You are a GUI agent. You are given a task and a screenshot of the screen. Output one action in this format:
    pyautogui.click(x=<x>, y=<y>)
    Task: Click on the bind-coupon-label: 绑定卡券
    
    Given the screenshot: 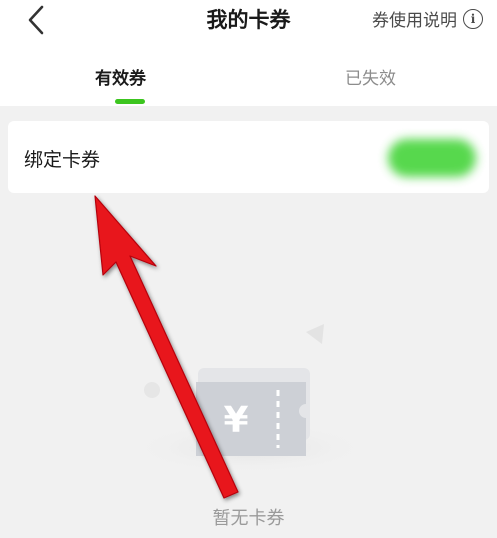 What is the action you would take?
    pyautogui.click(x=62, y=160)
    